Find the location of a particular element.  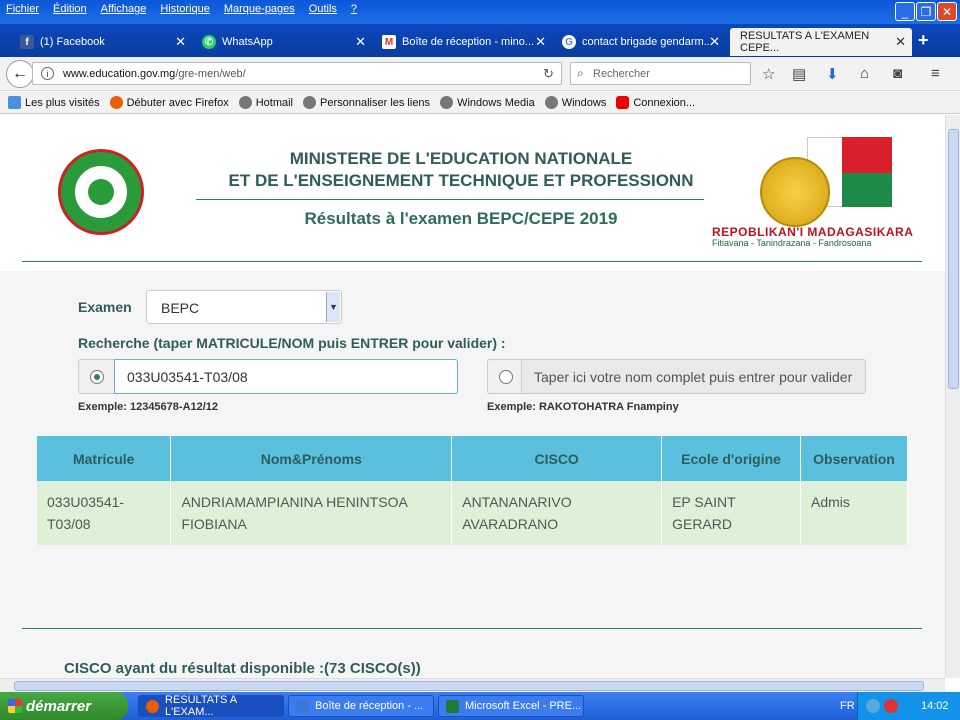

excel-icon is located at coordinates (452, 706).